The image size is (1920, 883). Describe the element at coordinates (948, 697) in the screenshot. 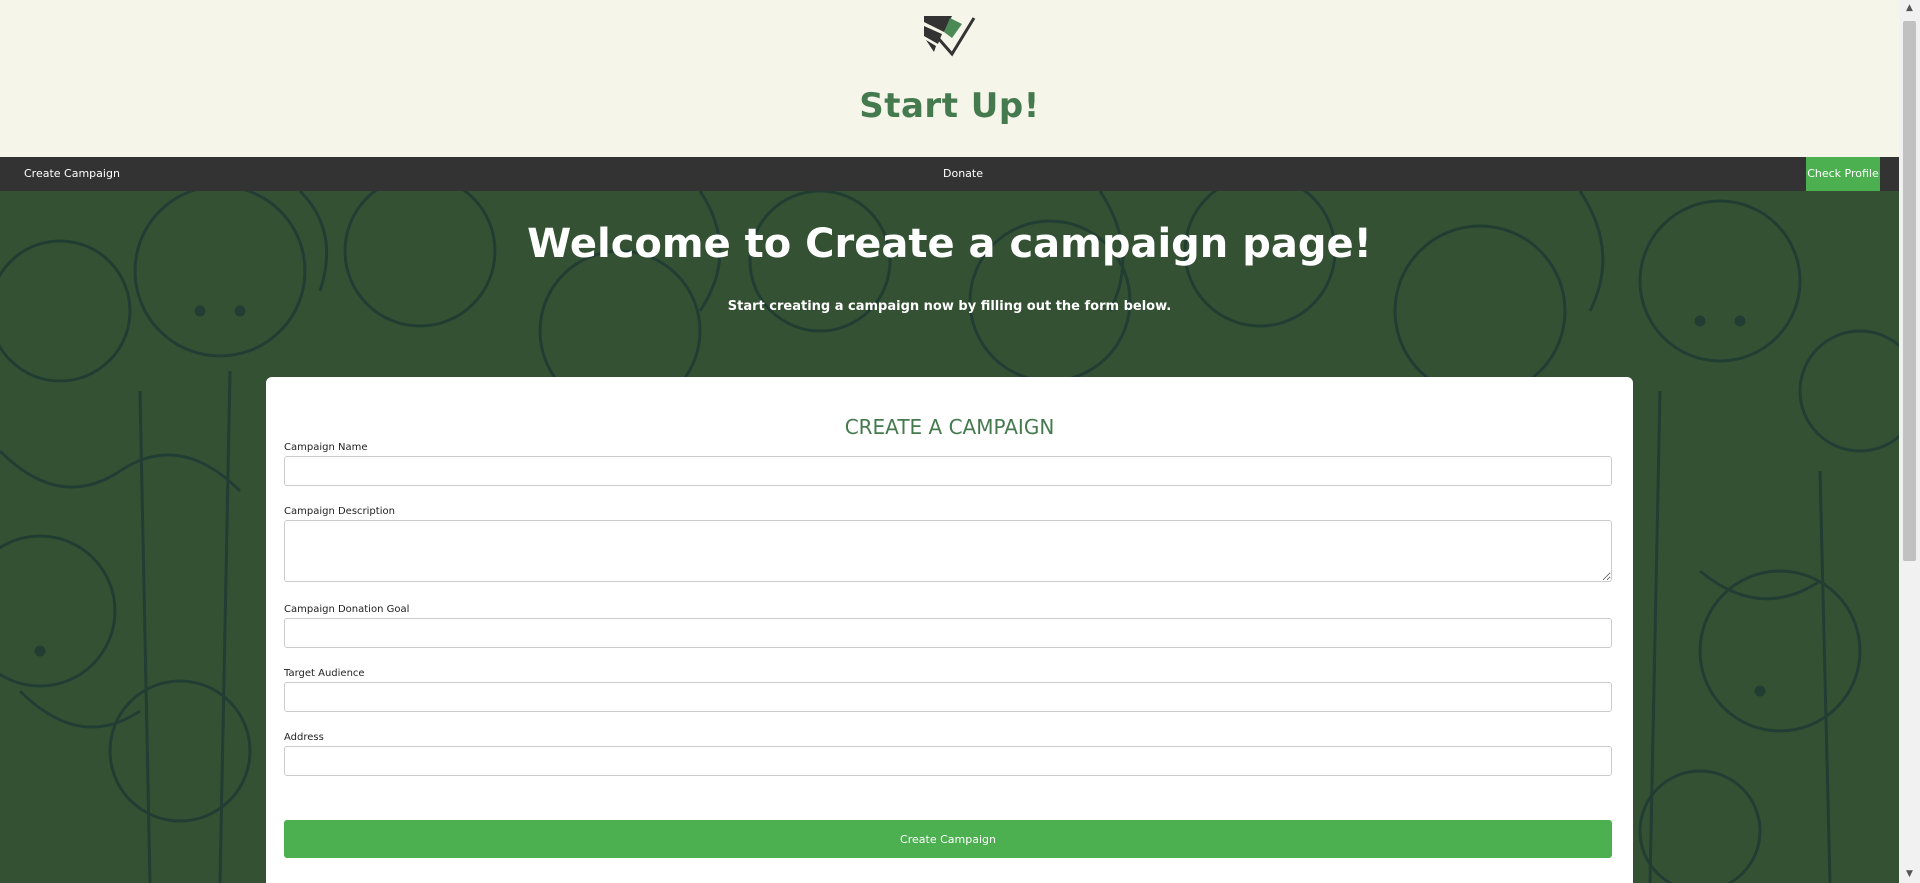

I see `target-audience-input` at that location.